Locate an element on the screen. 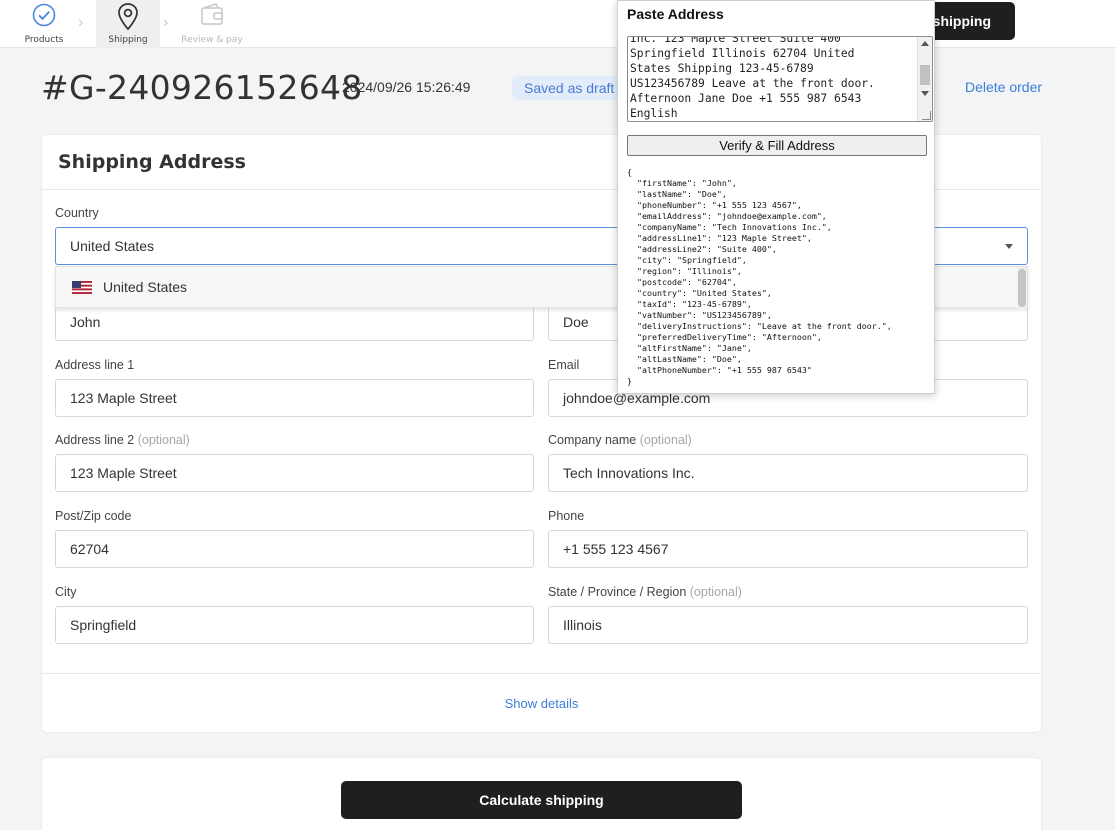 This screenshot has height=830, width=1115. show-details-link: Show details is located at coordinates (541, 703).